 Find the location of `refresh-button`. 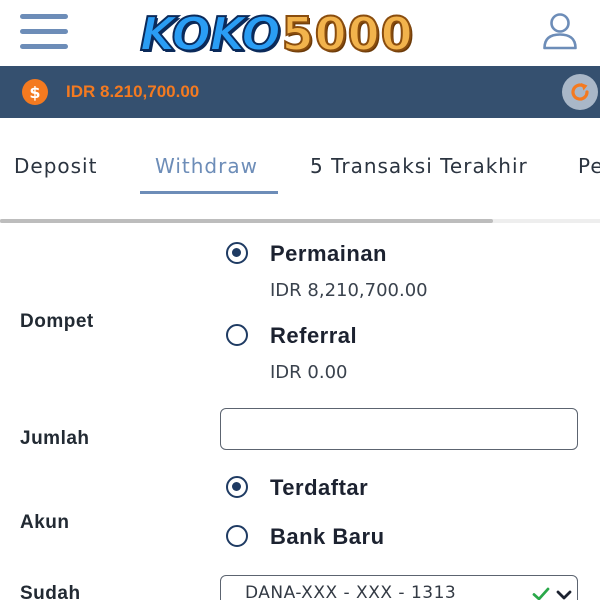

refresh-button is located at coordinates (580, 92).